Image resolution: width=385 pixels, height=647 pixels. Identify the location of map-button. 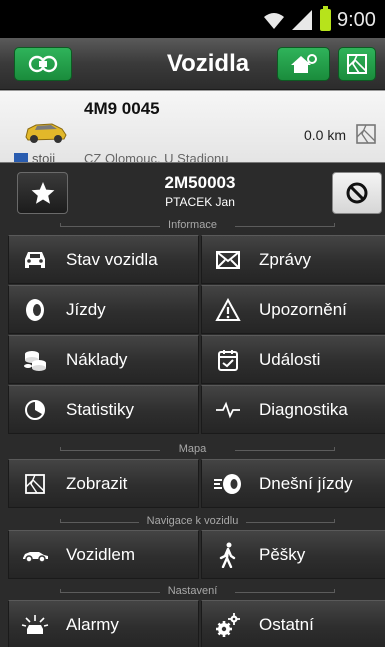
(357, 64).